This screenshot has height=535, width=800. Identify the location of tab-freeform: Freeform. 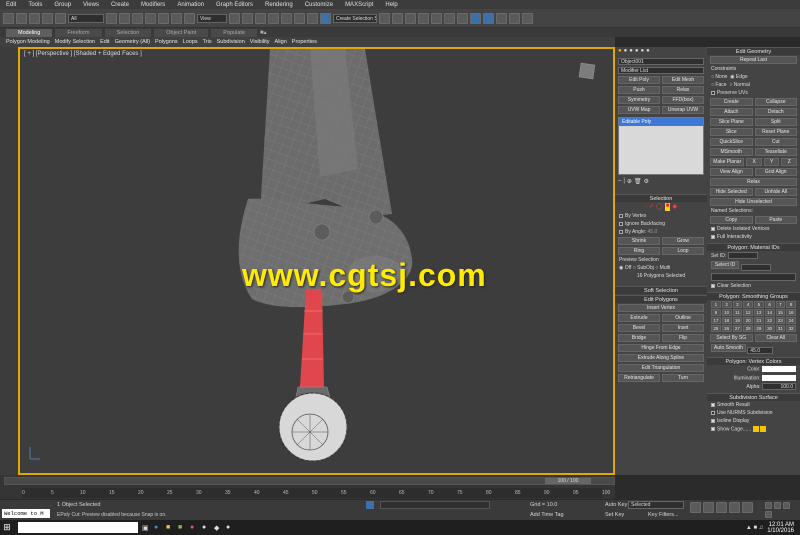
(78, 32).